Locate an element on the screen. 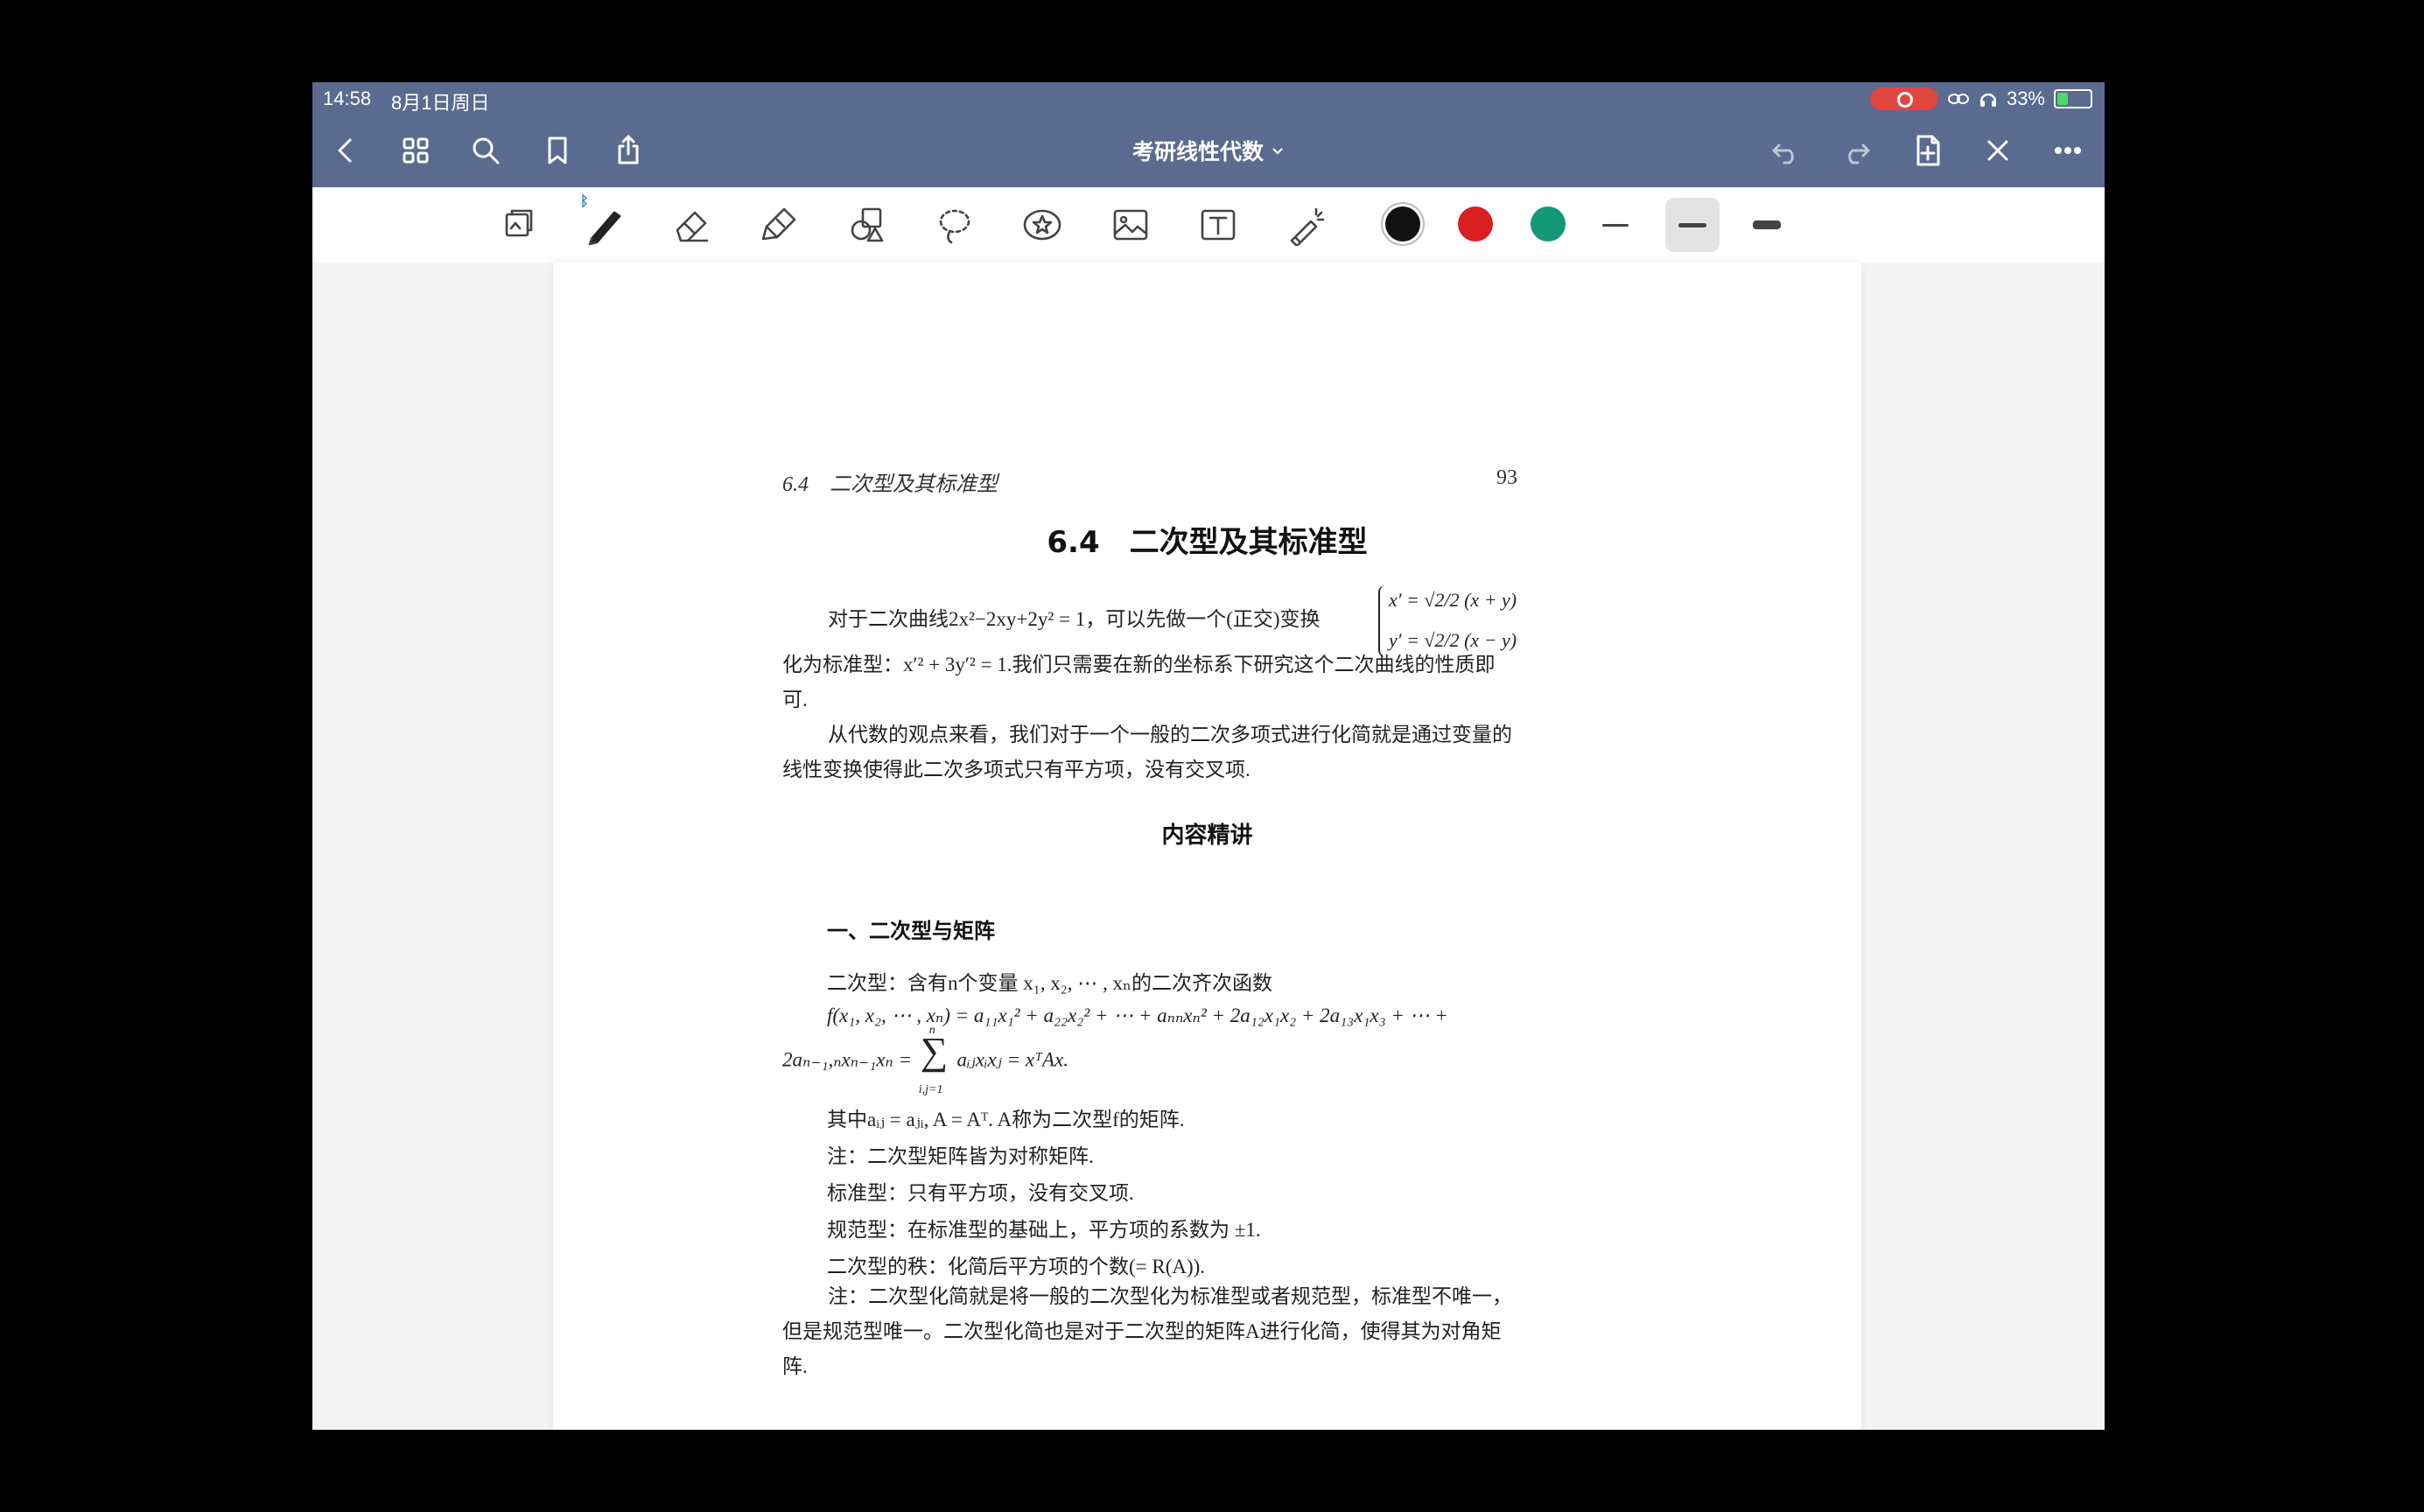 The width and height of the screenshot is (2424, 1512). status-bar: 14:58 8月1日周日 33% is located at coordinates (1208, 98).